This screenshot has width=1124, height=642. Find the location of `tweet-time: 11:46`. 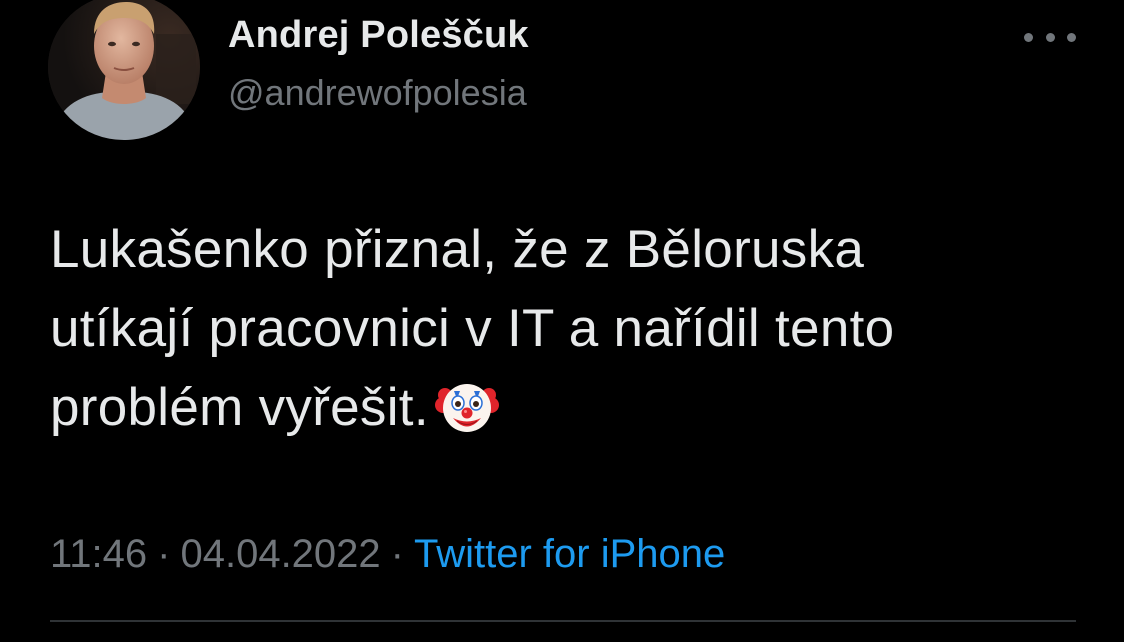

tweet-time: 11:46 is located at coordinates (98, 554).